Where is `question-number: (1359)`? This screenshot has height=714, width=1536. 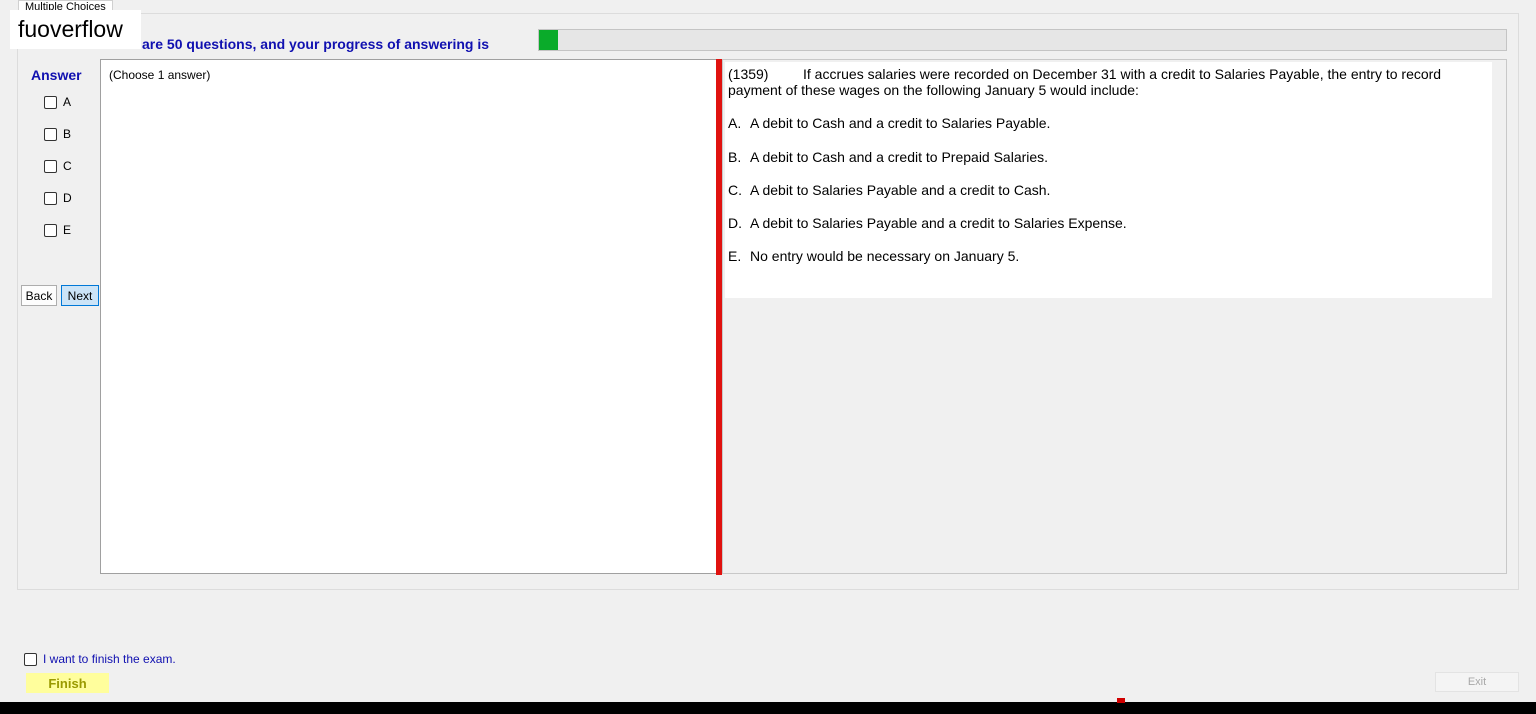 question-number: (1359) is located at coordinates (748, 74).